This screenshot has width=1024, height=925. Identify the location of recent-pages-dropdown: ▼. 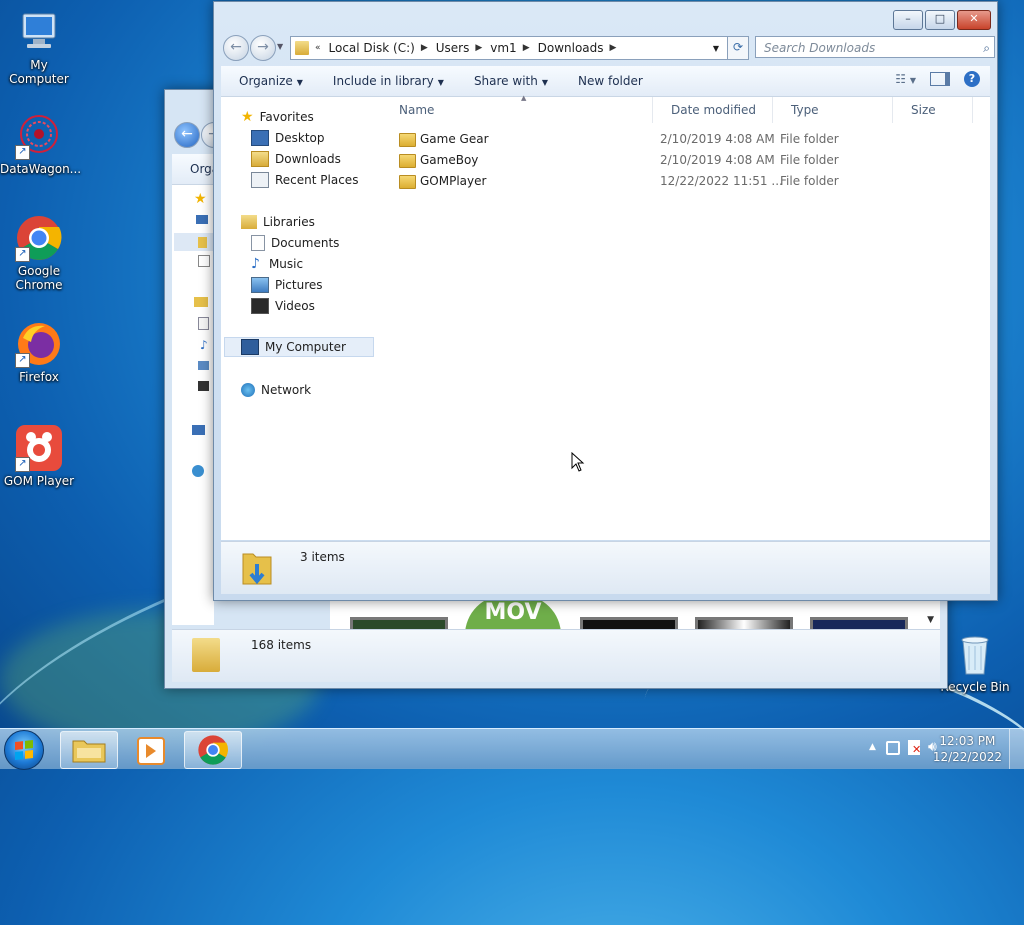
(280, 46).